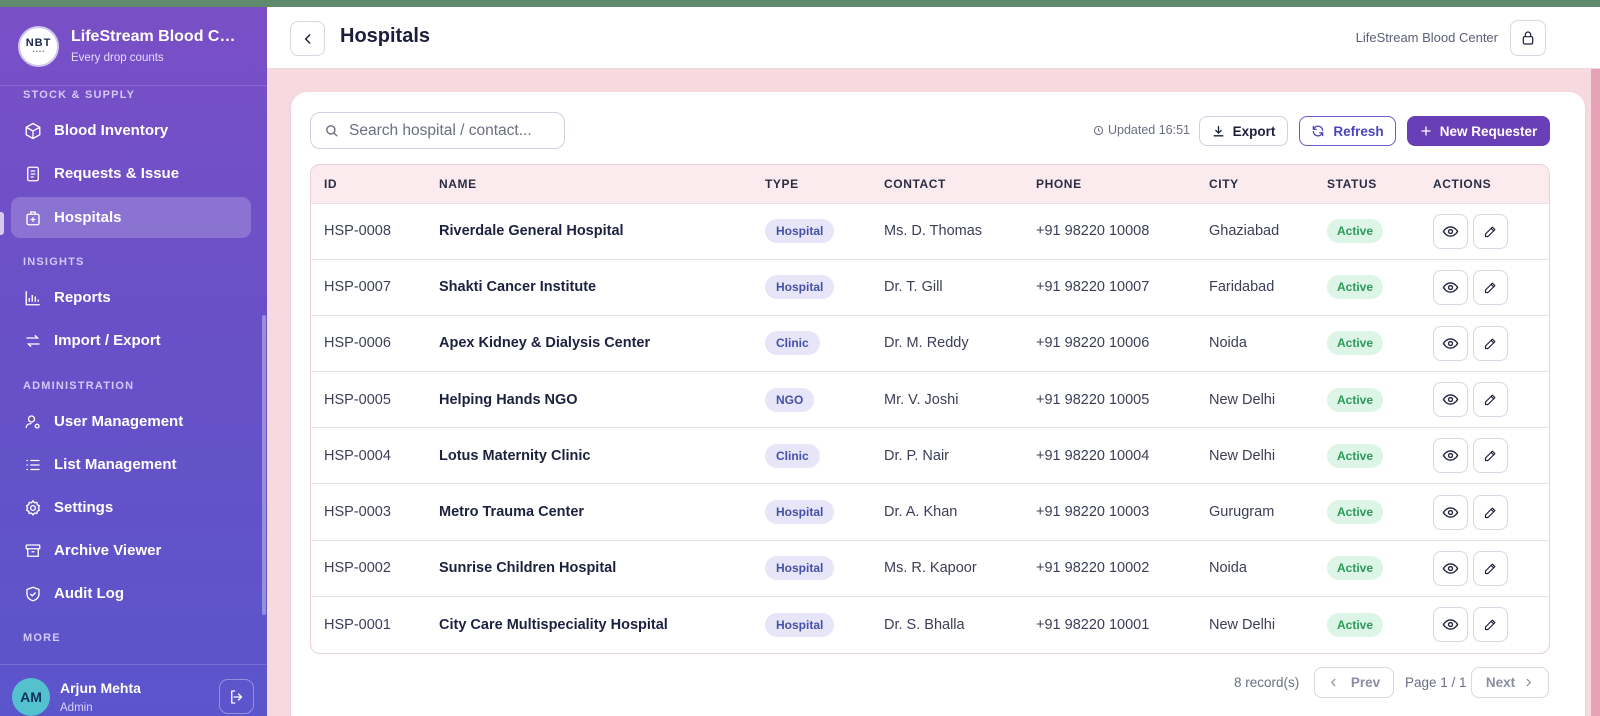  Describe the element at coordinates (1109, 184) in the screenshot. I see `column-header-phone: PHONE` at that location.